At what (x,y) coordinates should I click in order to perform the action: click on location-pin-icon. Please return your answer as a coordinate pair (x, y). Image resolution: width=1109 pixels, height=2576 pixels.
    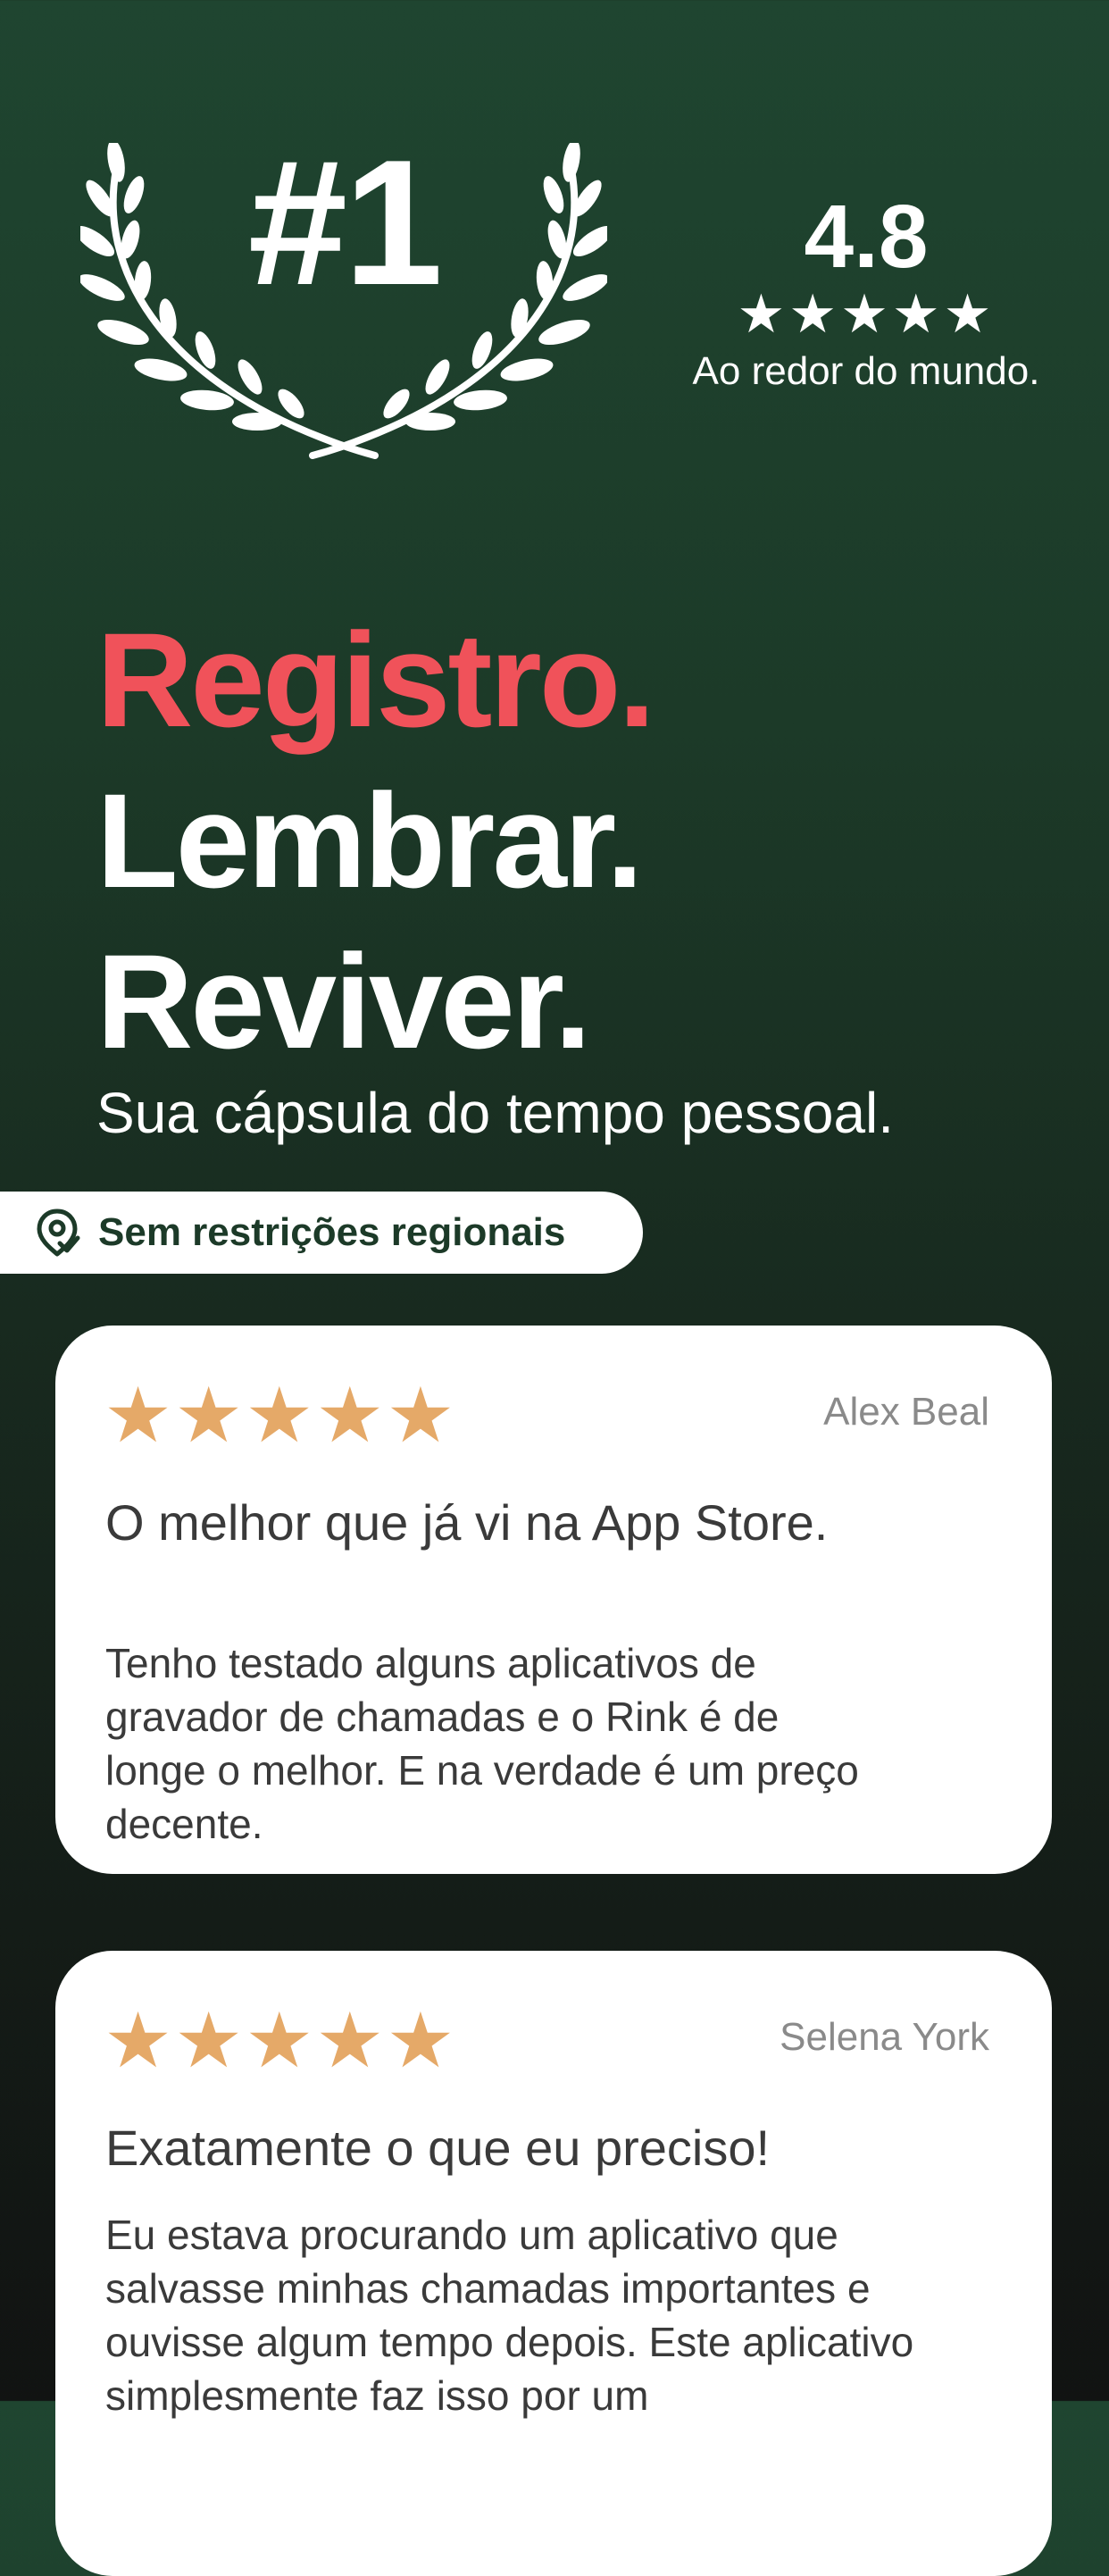
    Looking at the image, I should click on (57, 1233).